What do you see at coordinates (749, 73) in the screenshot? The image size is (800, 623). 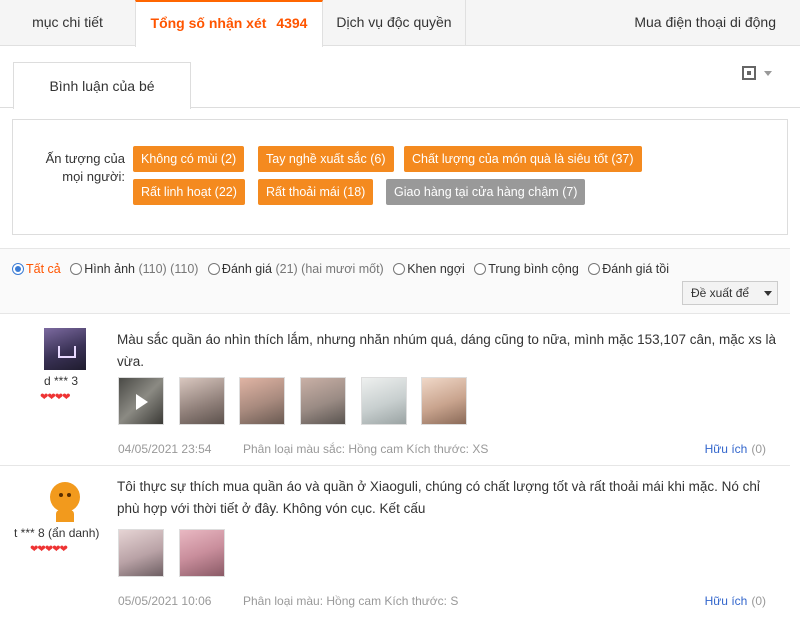 I see `qr-code-icon` at bounding box center [749, 73].